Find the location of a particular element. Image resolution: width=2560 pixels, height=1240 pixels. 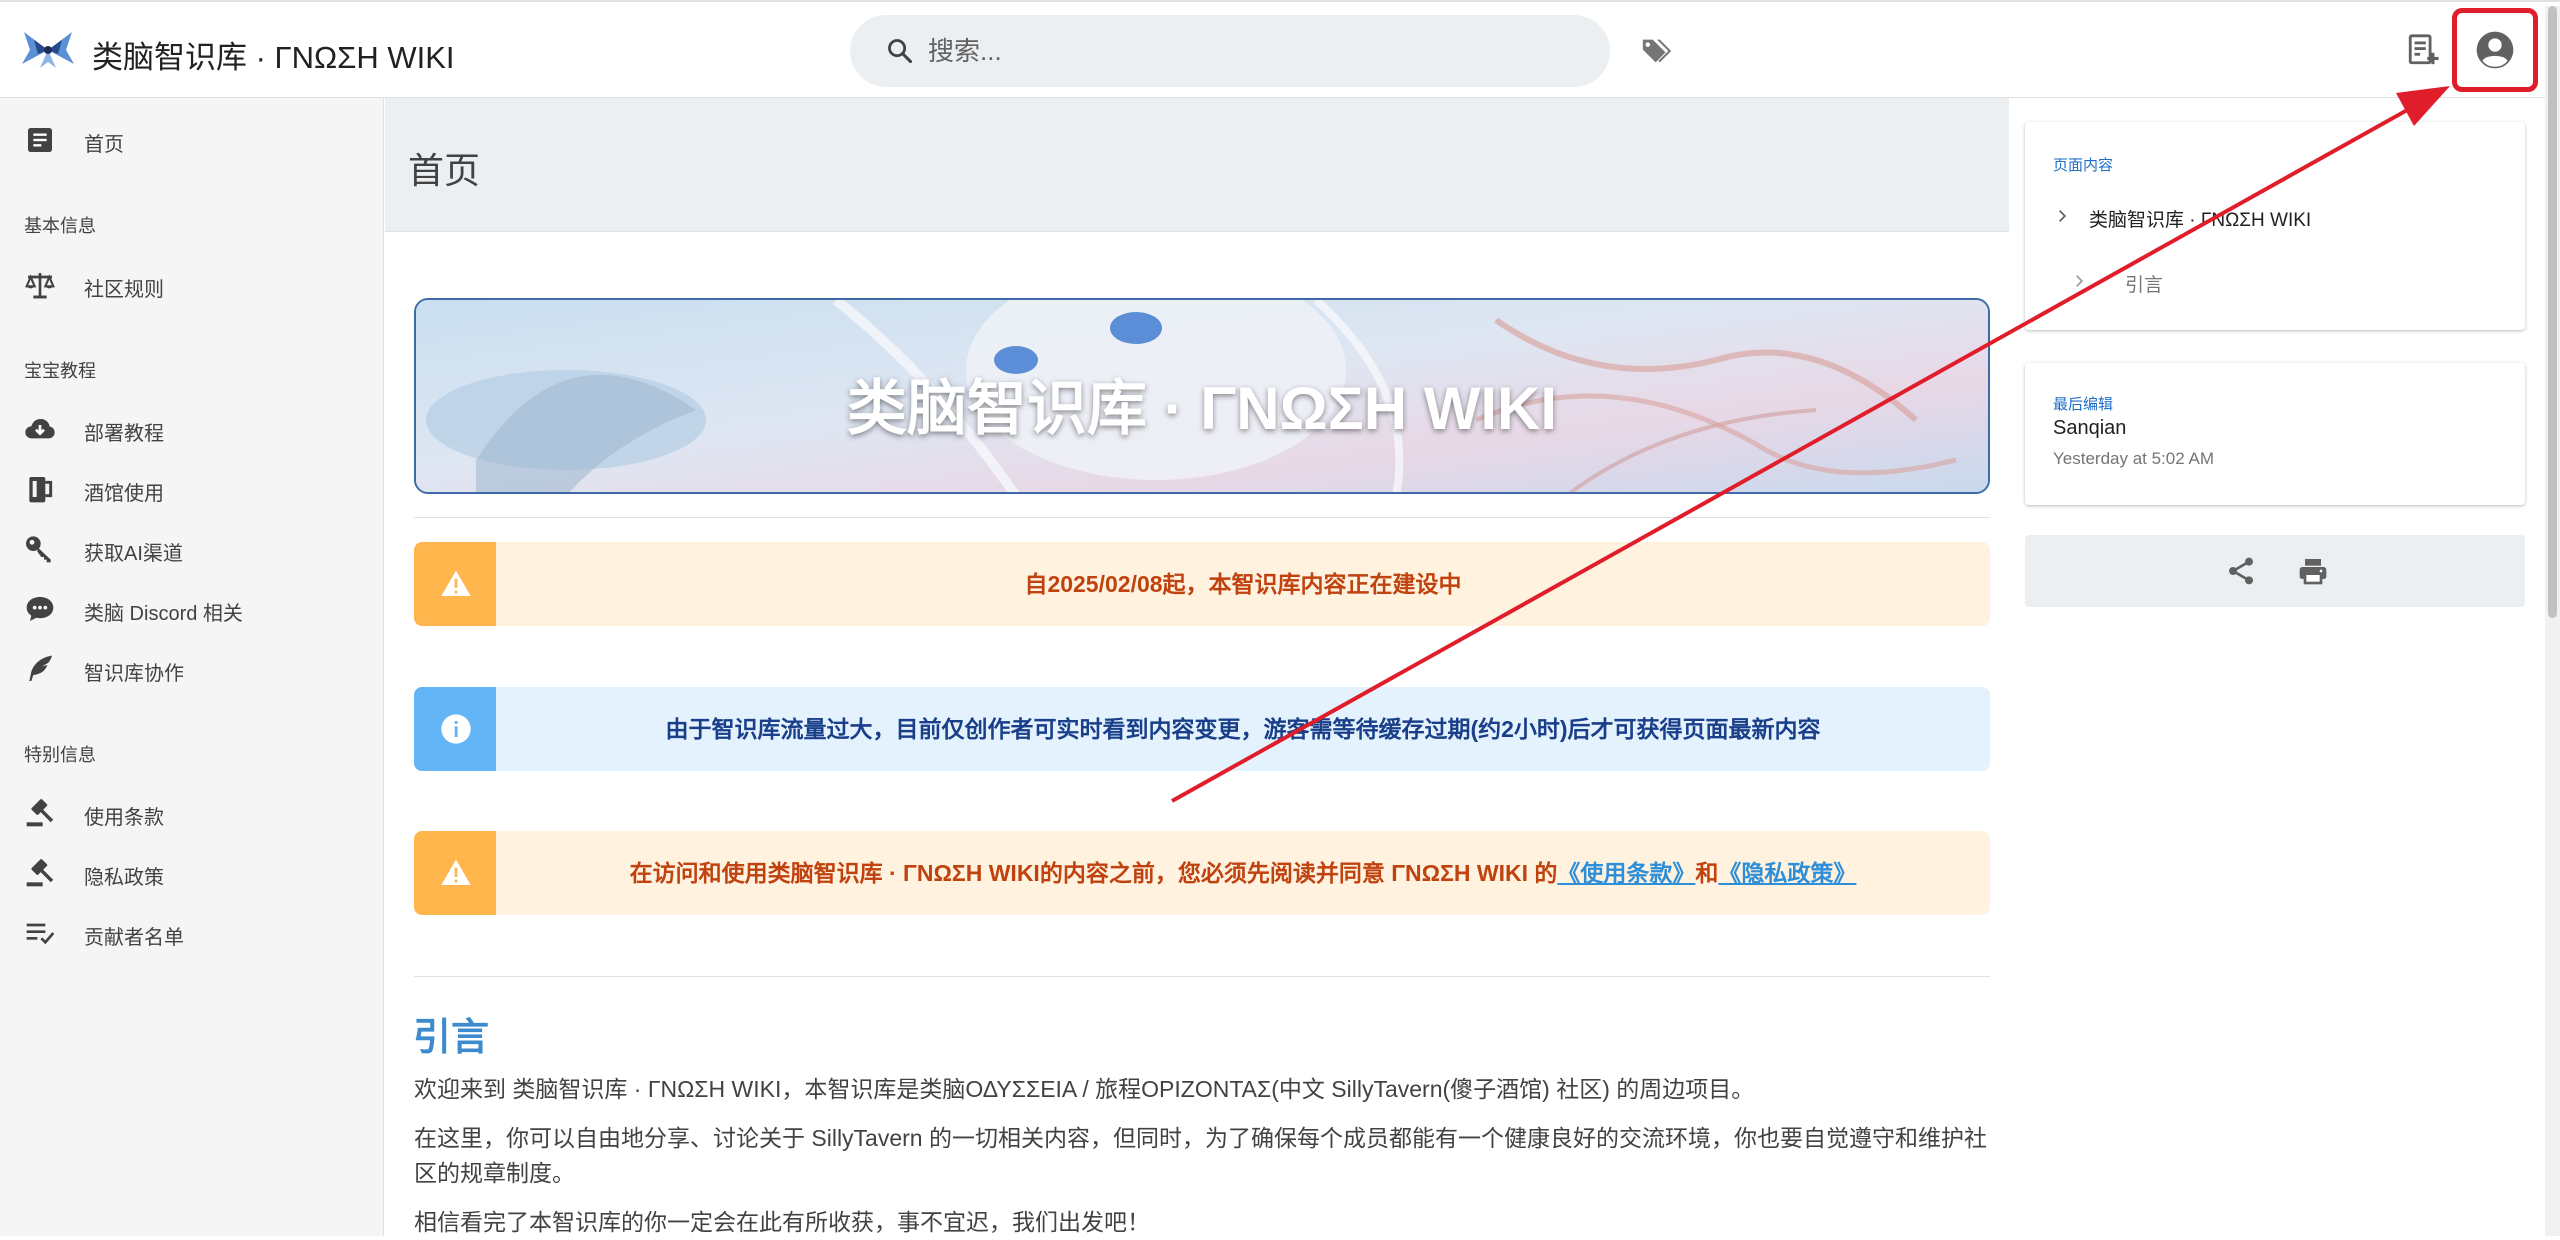

alert-text-between: 和 is located at coordinates (1707, 873).